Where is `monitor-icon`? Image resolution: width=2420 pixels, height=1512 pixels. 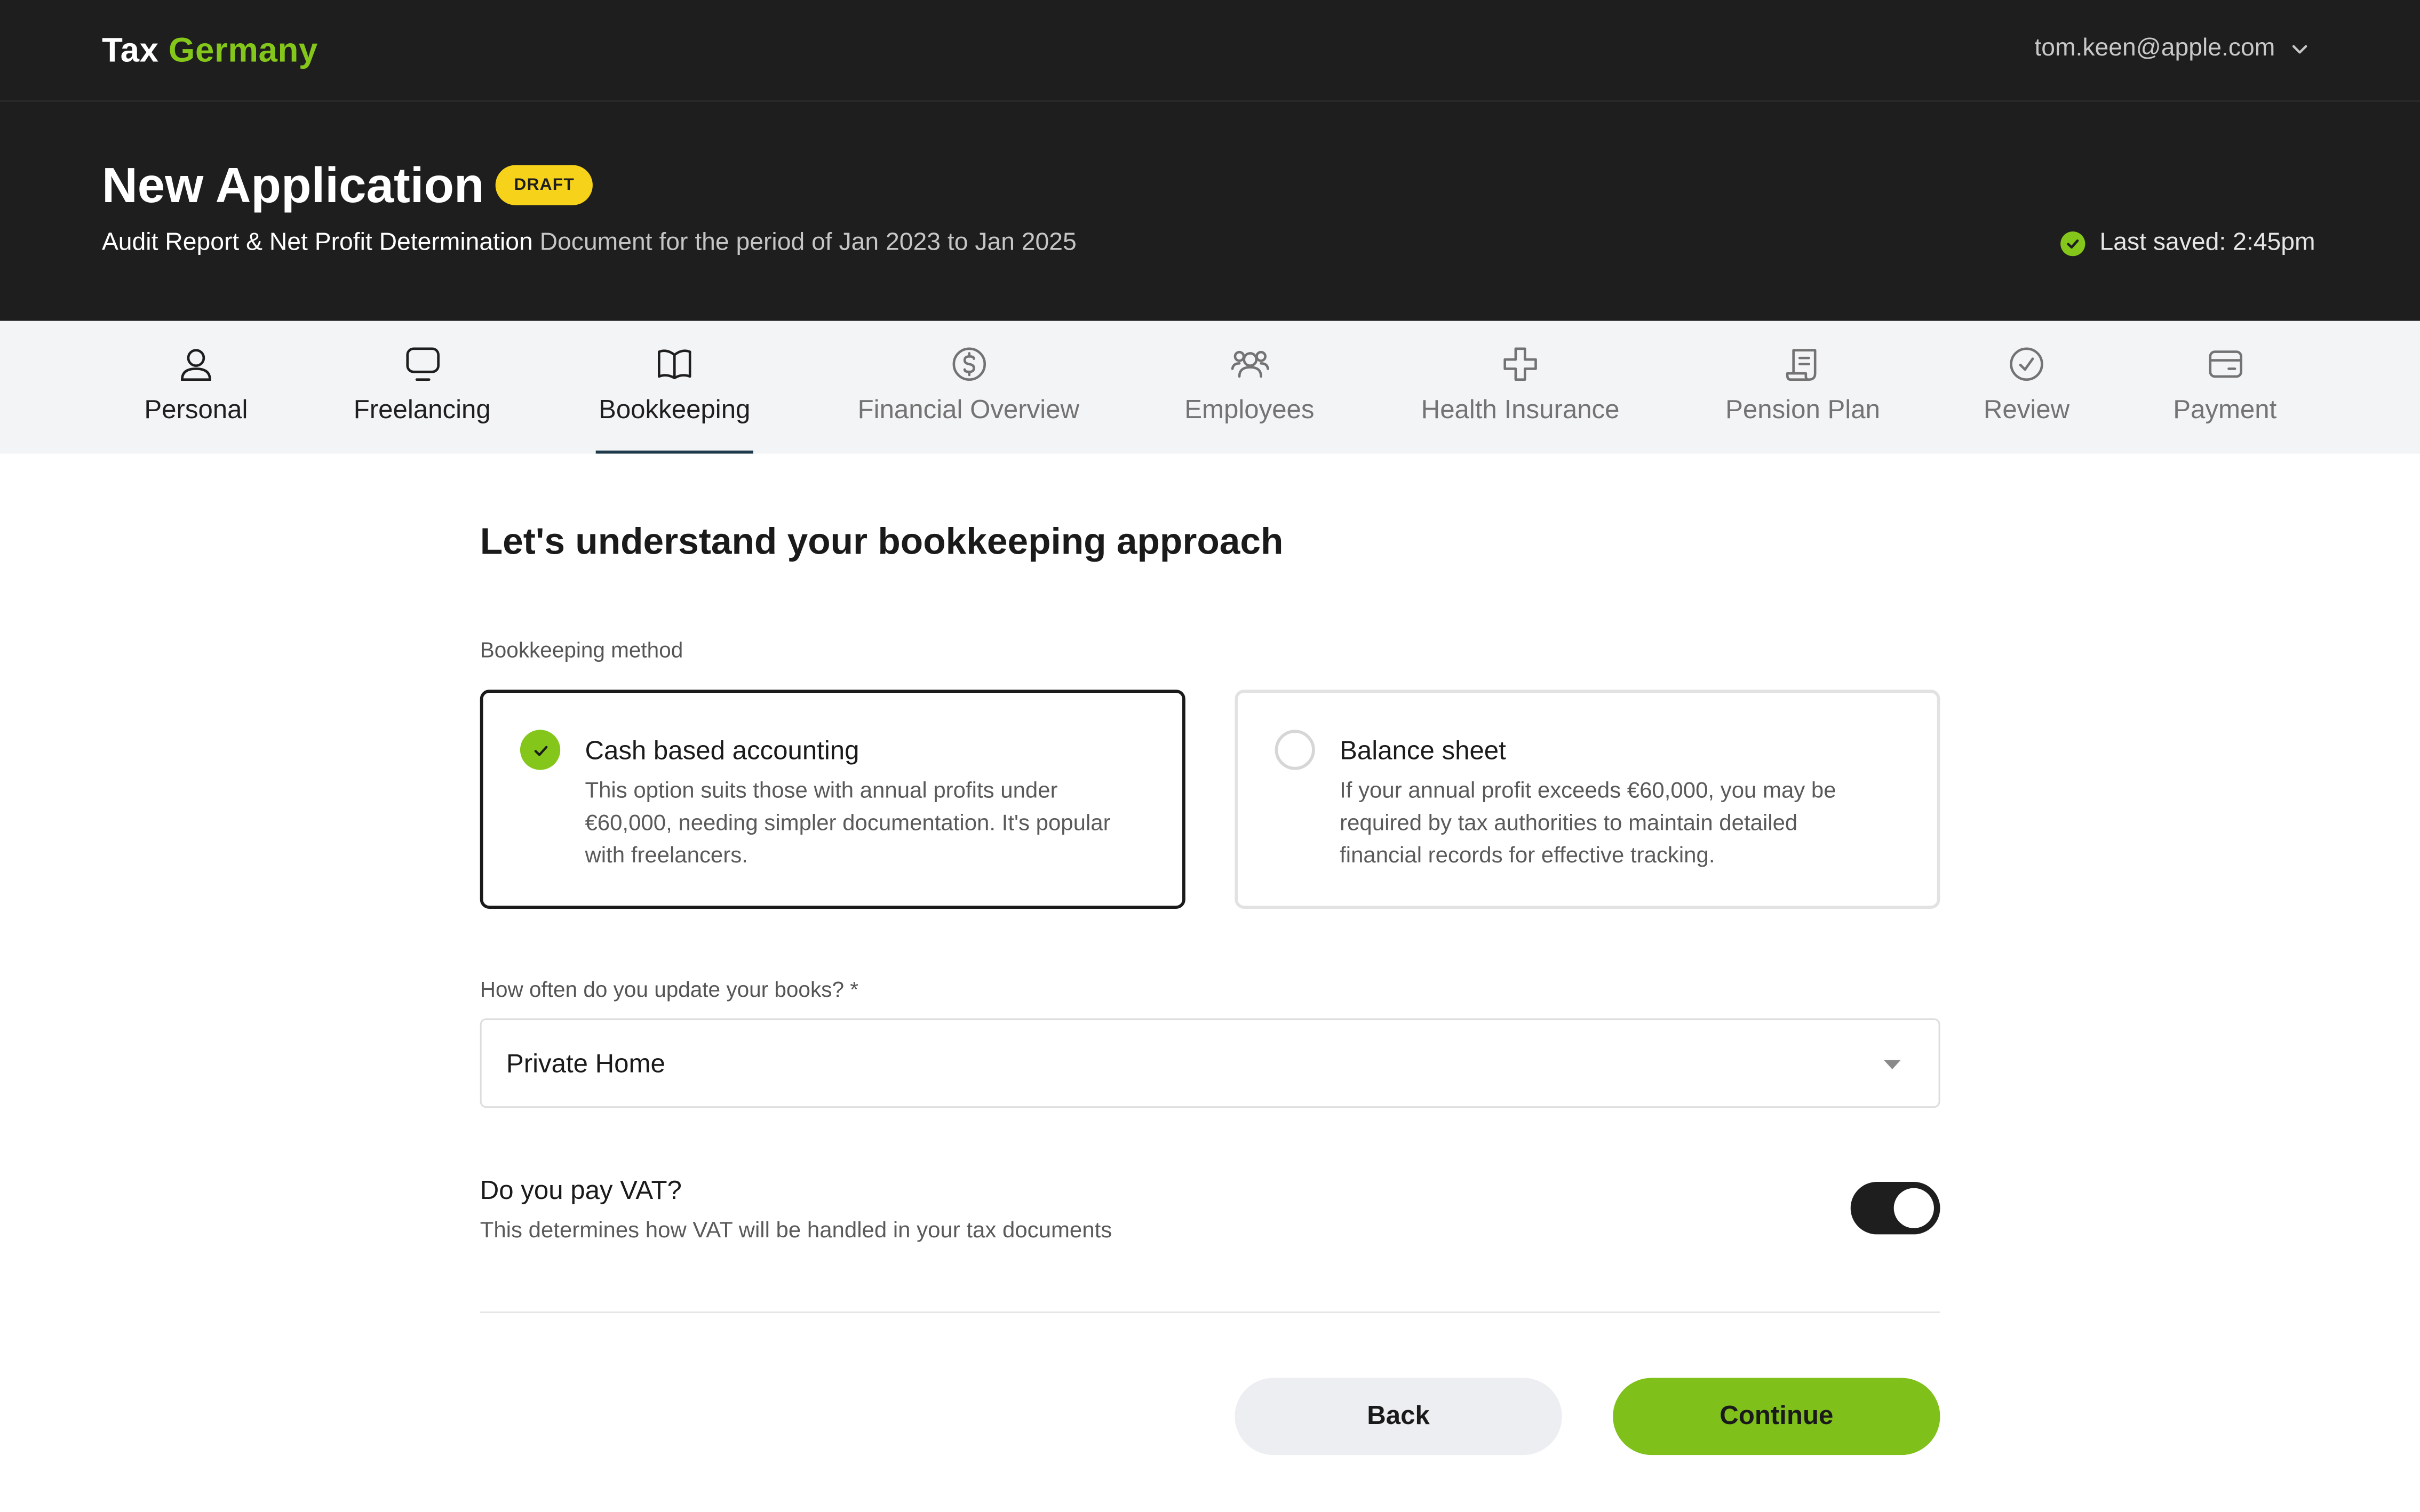
monitor-icon is located at coordinates (422, 364).